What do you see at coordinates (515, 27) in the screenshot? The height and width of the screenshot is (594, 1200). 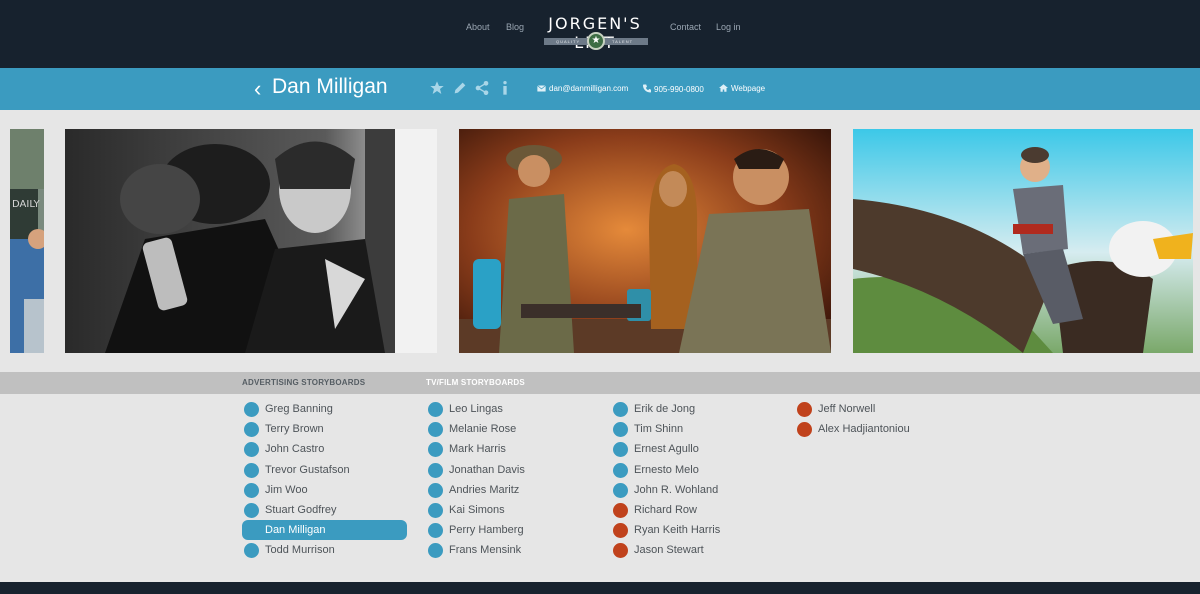 I see `nav-link-blog: Blog` at bounding box center [515, 27].